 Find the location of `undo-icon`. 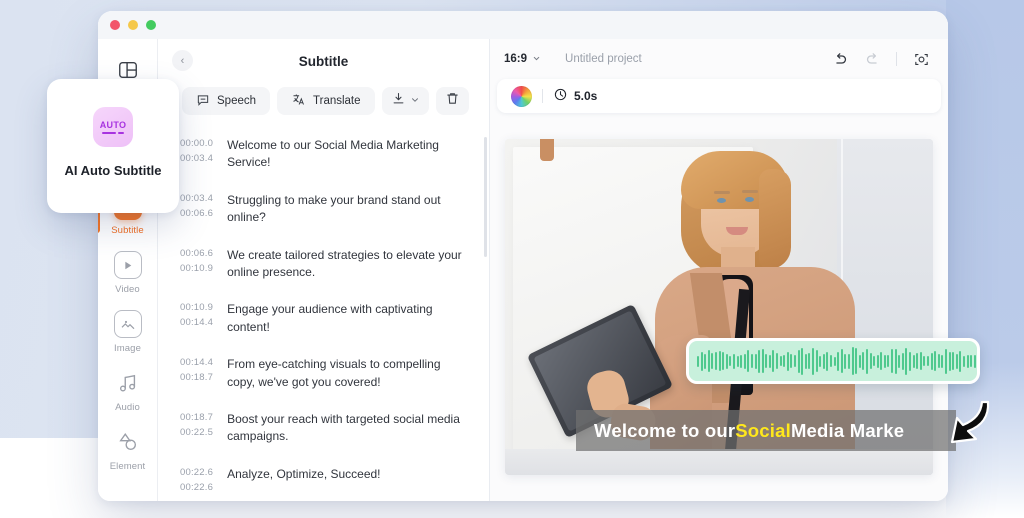

undo-icon is located at coordinates (840, 59).